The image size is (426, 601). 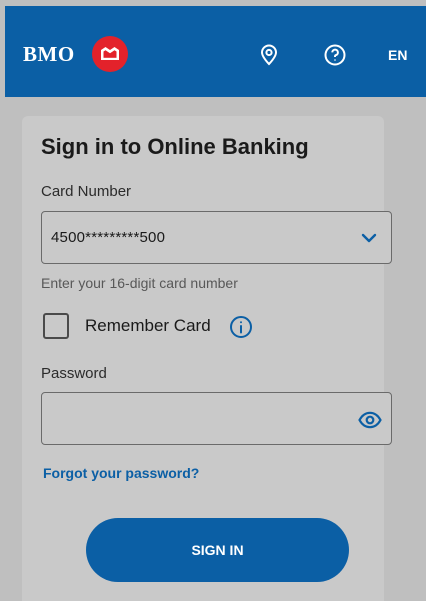 I want to click on sign-in-button: SIGN IN, so click(x=217, y=550).